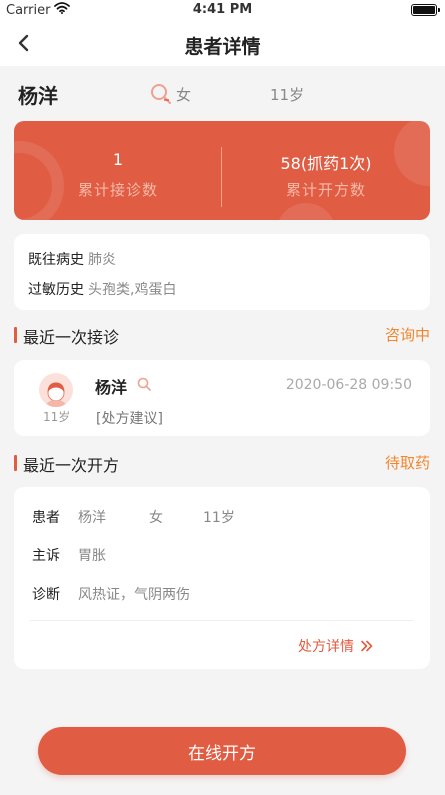 Image resolution: width=445 pixels, height=795 pixels. Describe the element at coordinates (117, 190) in the screenshot. I see `stat-label: 累计接诊数` at that location.